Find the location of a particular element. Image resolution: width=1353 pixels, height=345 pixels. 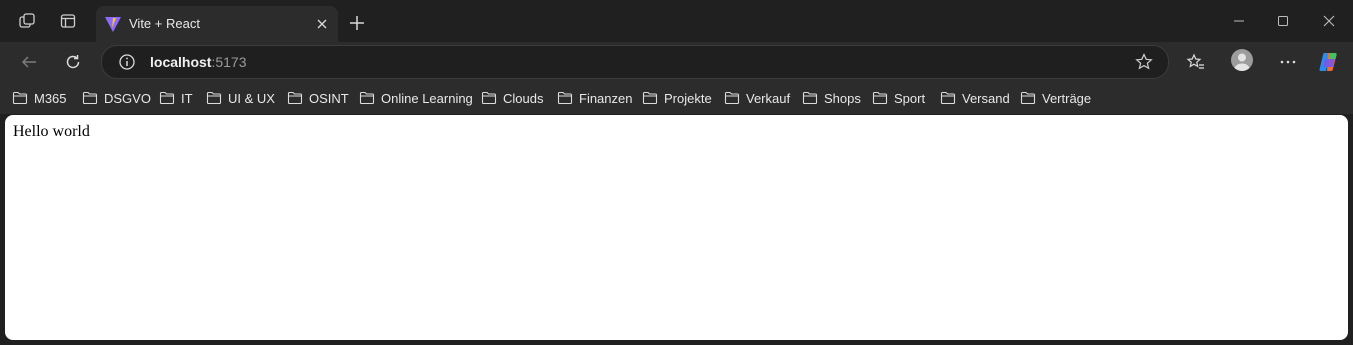

star-icon is located at coordinates (1144, 62).